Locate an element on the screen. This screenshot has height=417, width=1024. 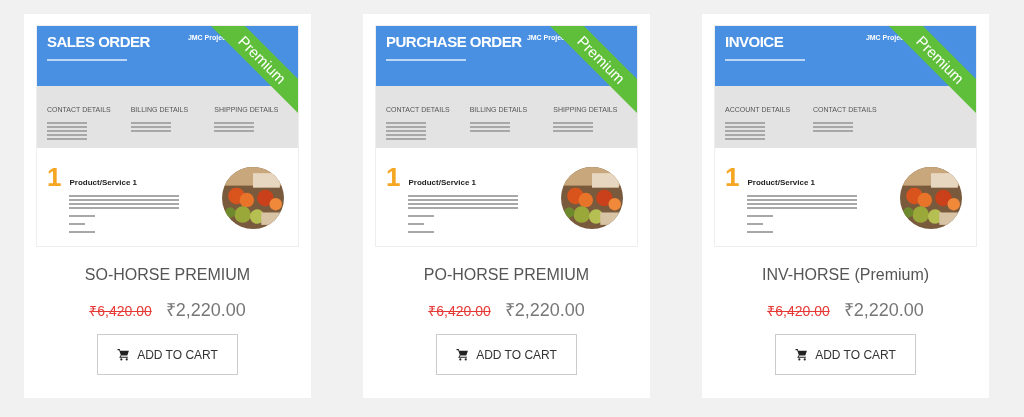
product-name: PO-HORSE PREMIUM is located at coordinates (506, 275).